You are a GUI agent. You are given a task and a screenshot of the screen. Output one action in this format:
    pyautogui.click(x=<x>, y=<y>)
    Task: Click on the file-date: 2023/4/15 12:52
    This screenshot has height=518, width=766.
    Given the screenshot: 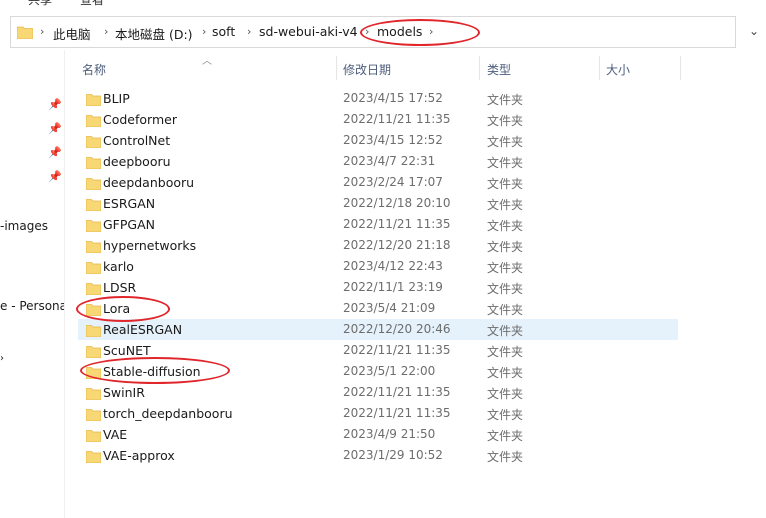 What is the action you would take?
    pyautogui.click(x=393, y=140)
    